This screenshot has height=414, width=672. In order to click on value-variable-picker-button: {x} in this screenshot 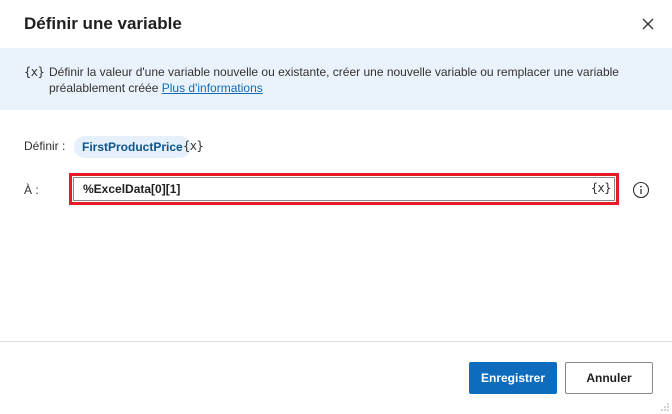, I will do `click(601, 188)`.